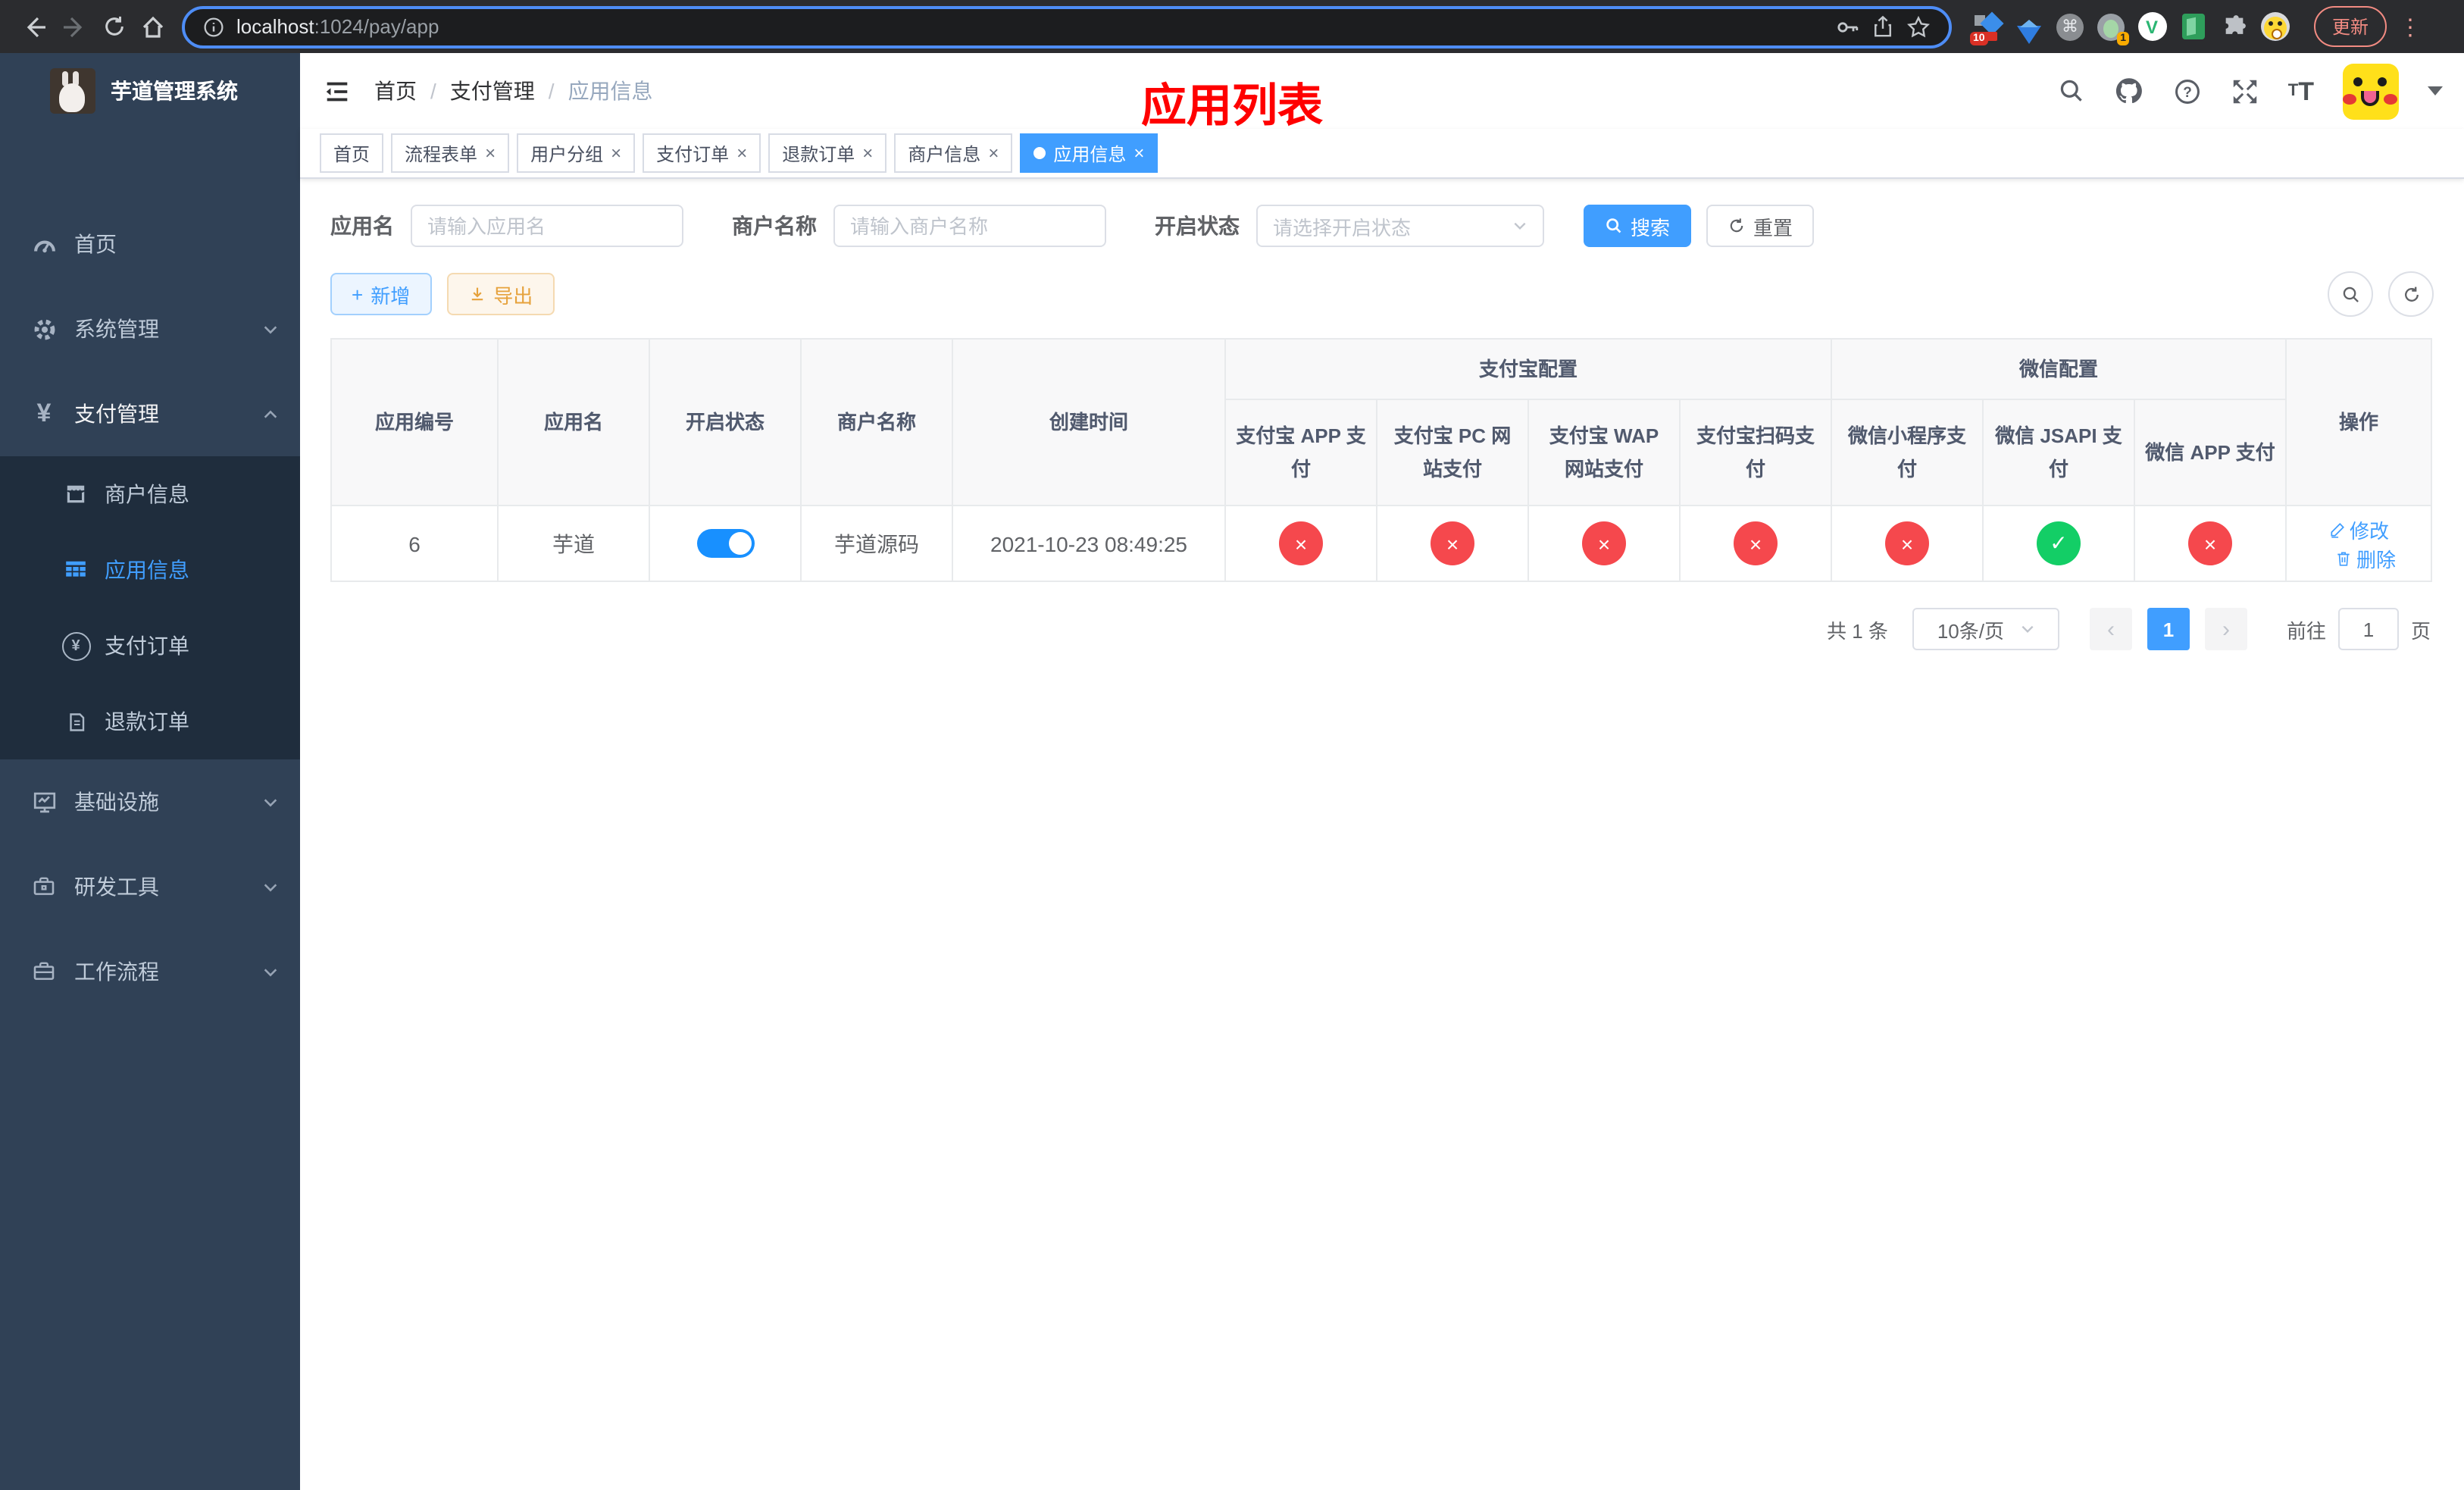  What do you see at coordinates (2059, 452) in the screenshot?
I see `col-header-wx-jsapi: 微信 JSAPI 支付` at bounding box center [2059, 452].